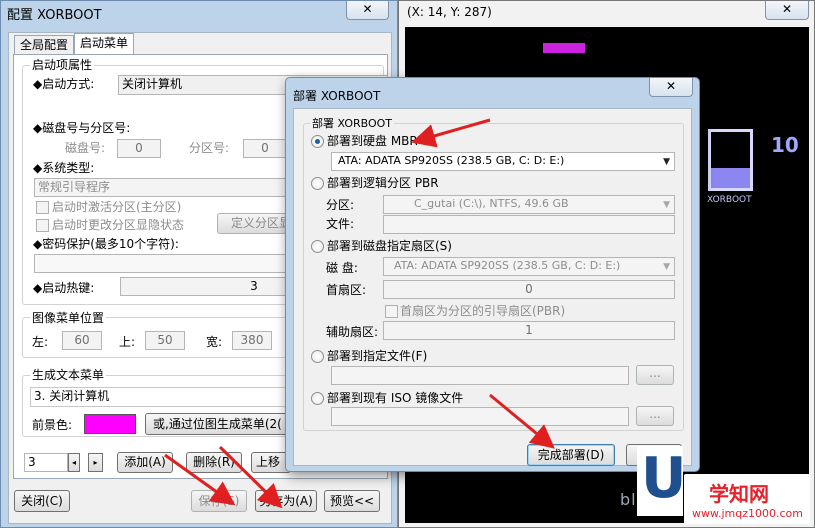  Describe the element at coordinates (42, 225) in the screenshot. I see `hide-partition-checkbox` at that location.